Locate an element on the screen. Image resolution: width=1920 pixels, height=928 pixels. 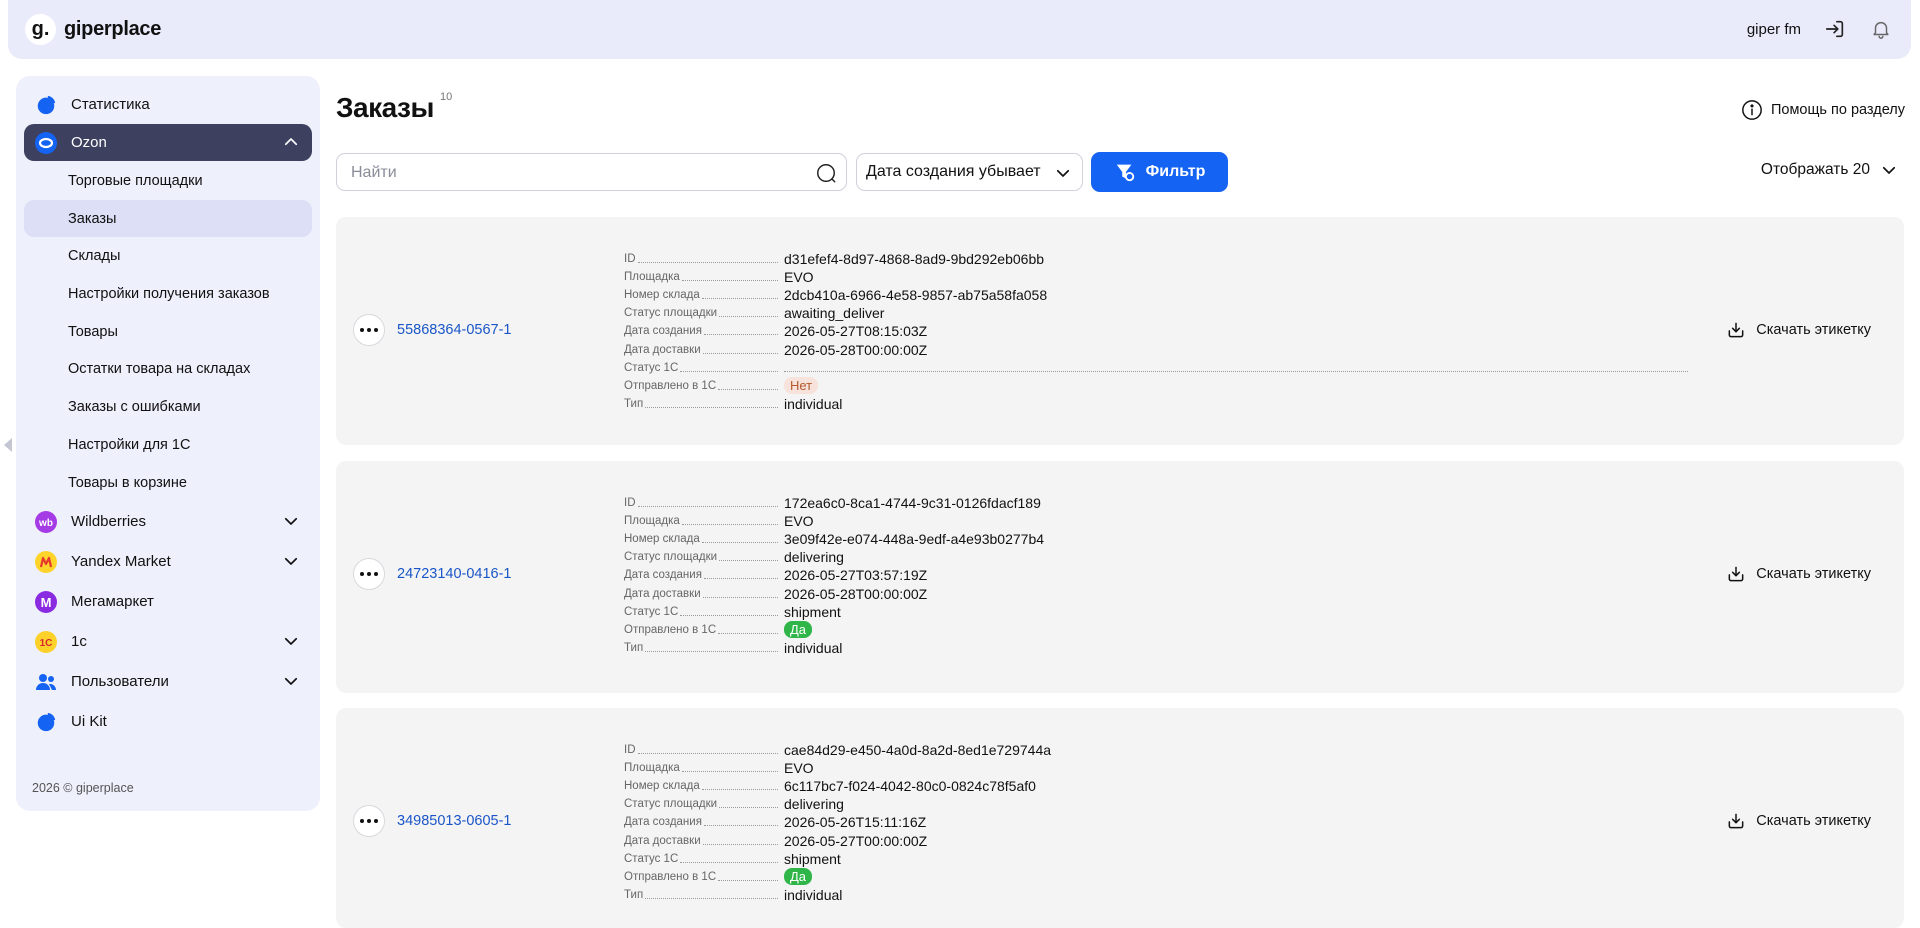
sidebar-item-label: Статистика is located at coordinates (110, 104).